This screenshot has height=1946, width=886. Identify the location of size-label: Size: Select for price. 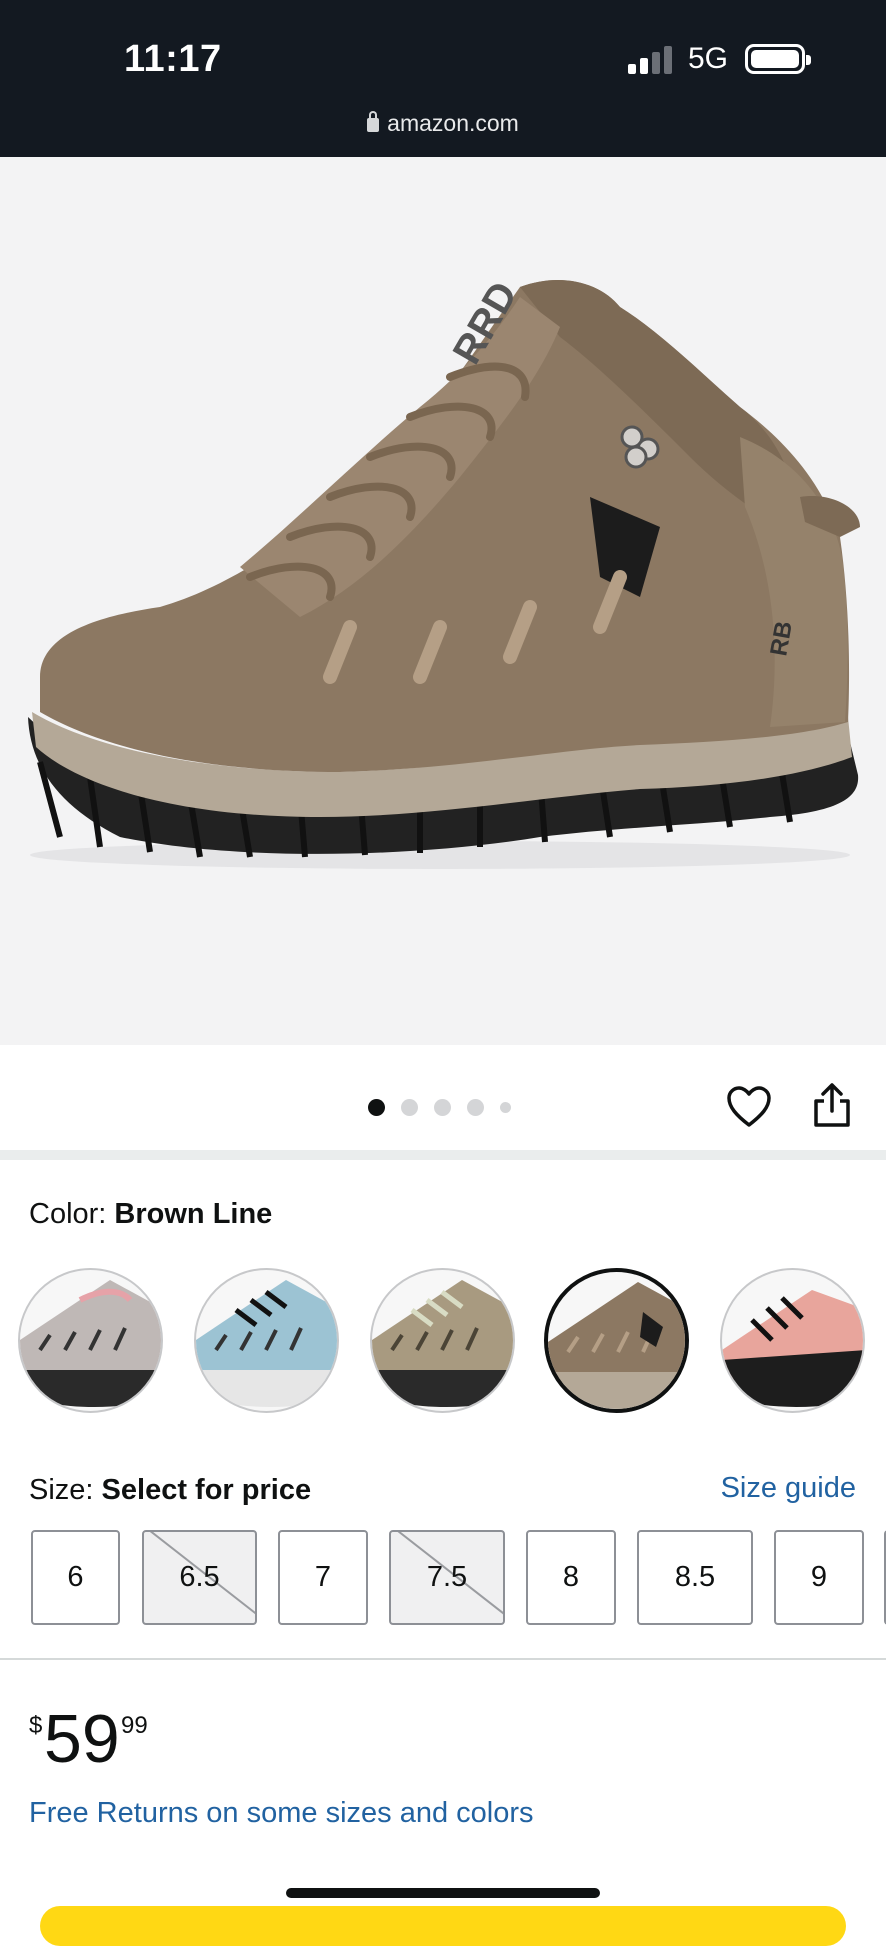
(170, 1490).